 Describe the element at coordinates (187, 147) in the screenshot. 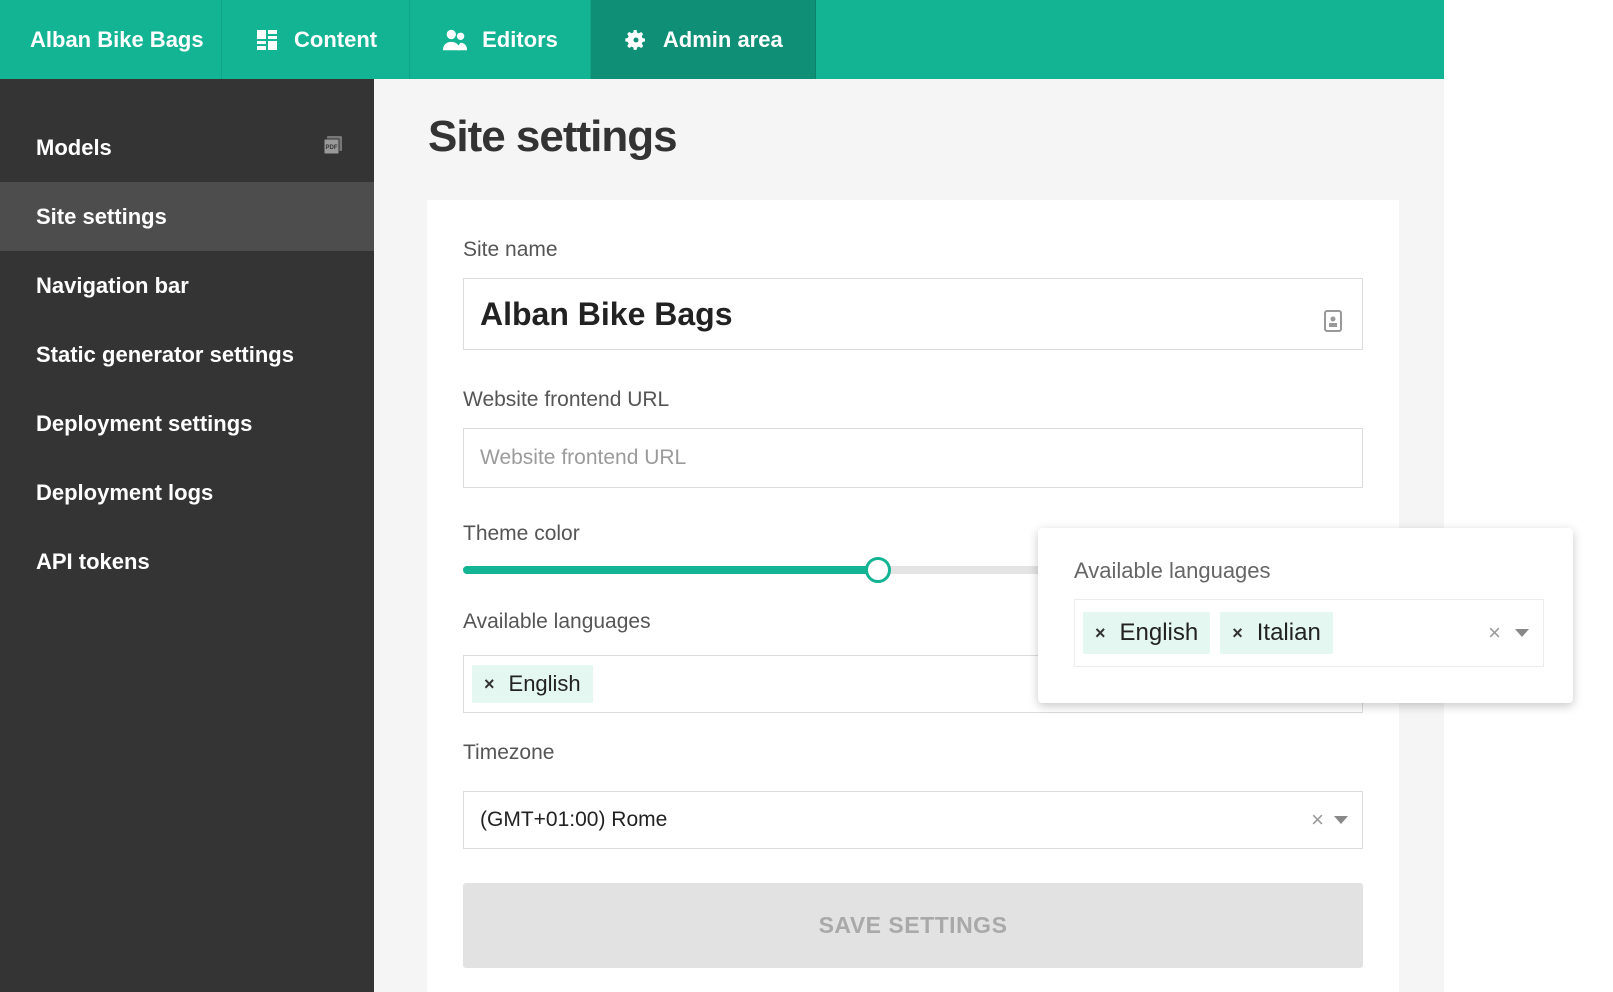

I see `sidebar-item-models: Models PDF` at that location.